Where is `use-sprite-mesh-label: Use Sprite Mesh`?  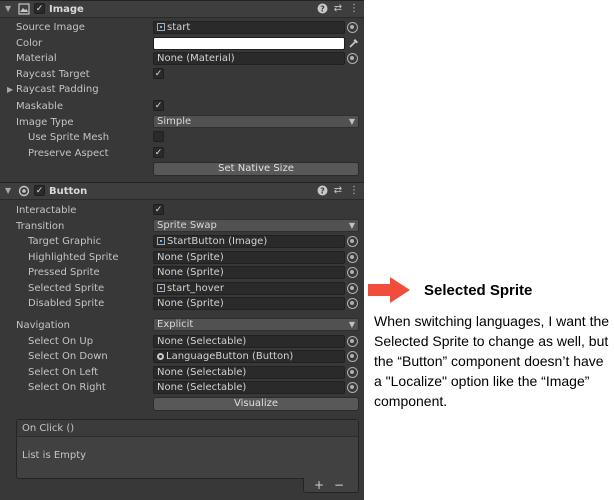 use-sprite-mesh-label: Use Sprite Mesh is located at coordinates (69, 137).